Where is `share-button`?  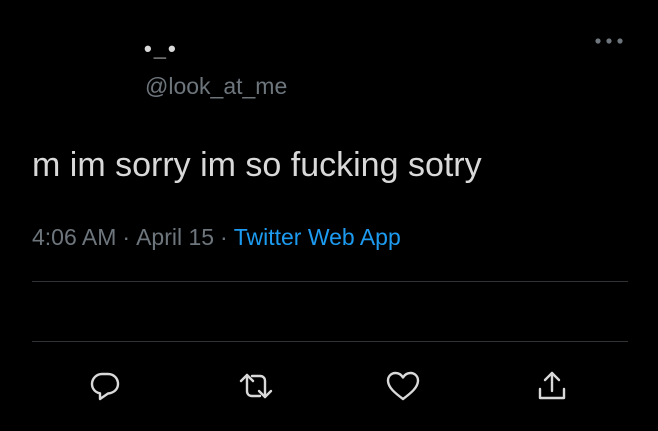 share-button is located at coordinates (552, 386).